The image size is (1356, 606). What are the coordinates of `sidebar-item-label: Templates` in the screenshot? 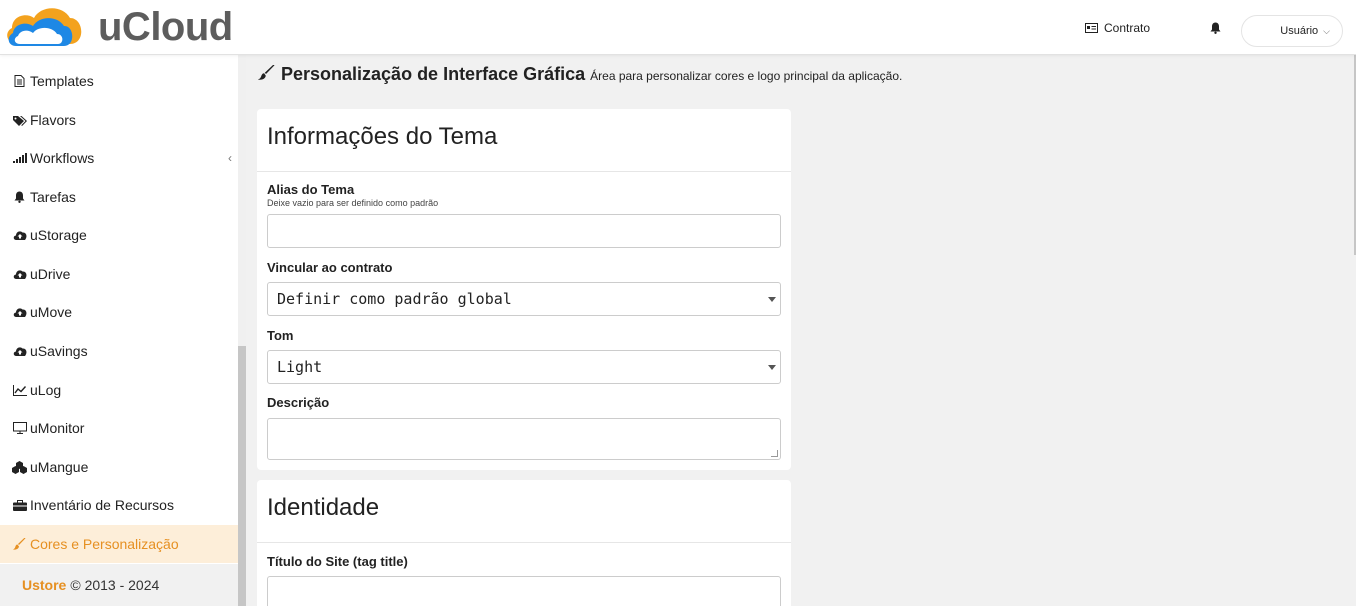 It's located at (62, 81).